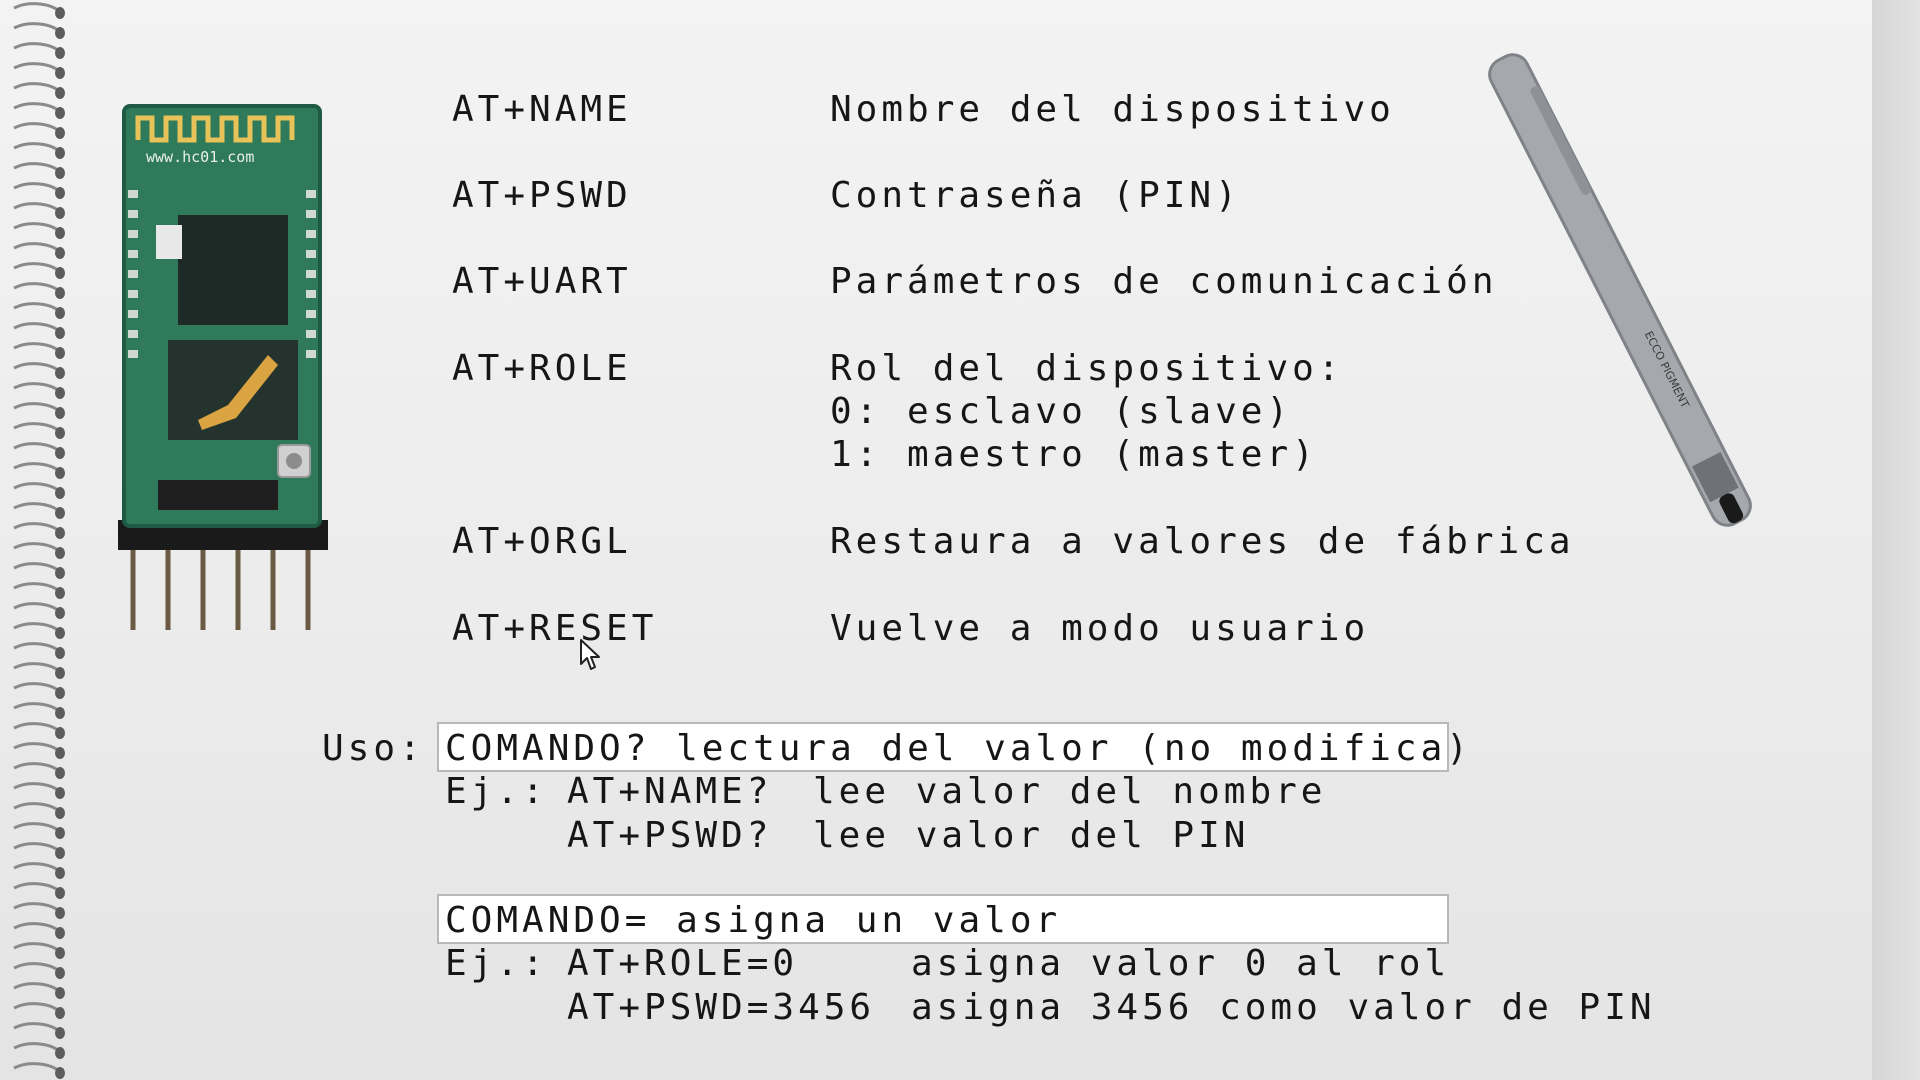  What do you see at coordinates (958, 748) in the screenshot?
I see `read-command-text: COMANDO? lectura del valor (no modifica)` at bounding box center [958, 748].